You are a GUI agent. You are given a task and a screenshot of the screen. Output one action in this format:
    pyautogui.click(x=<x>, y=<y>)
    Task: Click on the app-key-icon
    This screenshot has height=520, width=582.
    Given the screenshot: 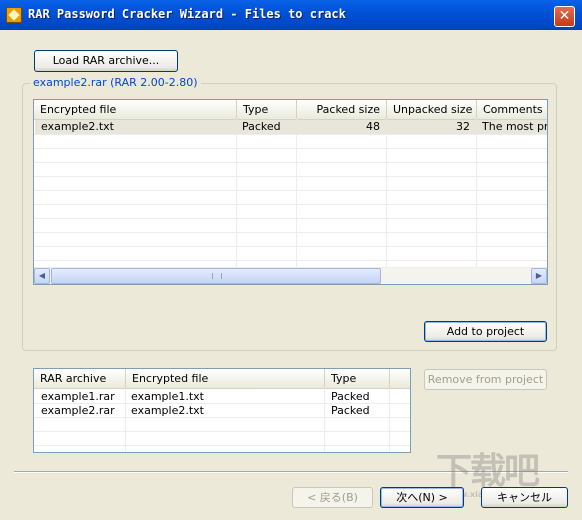 What is the action you would take?
    pyautogui.click(x=14, y=15)
    